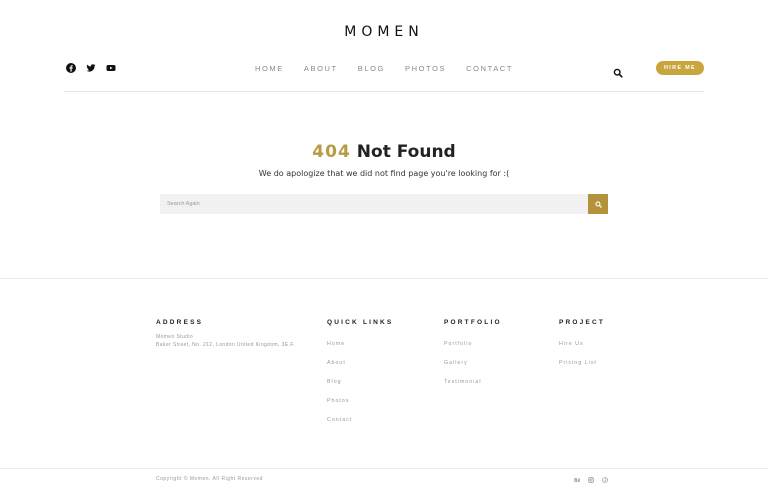 This screenshot has width=768, height=495. I want to click on nav-blog: BLOG, so click(371, 68).